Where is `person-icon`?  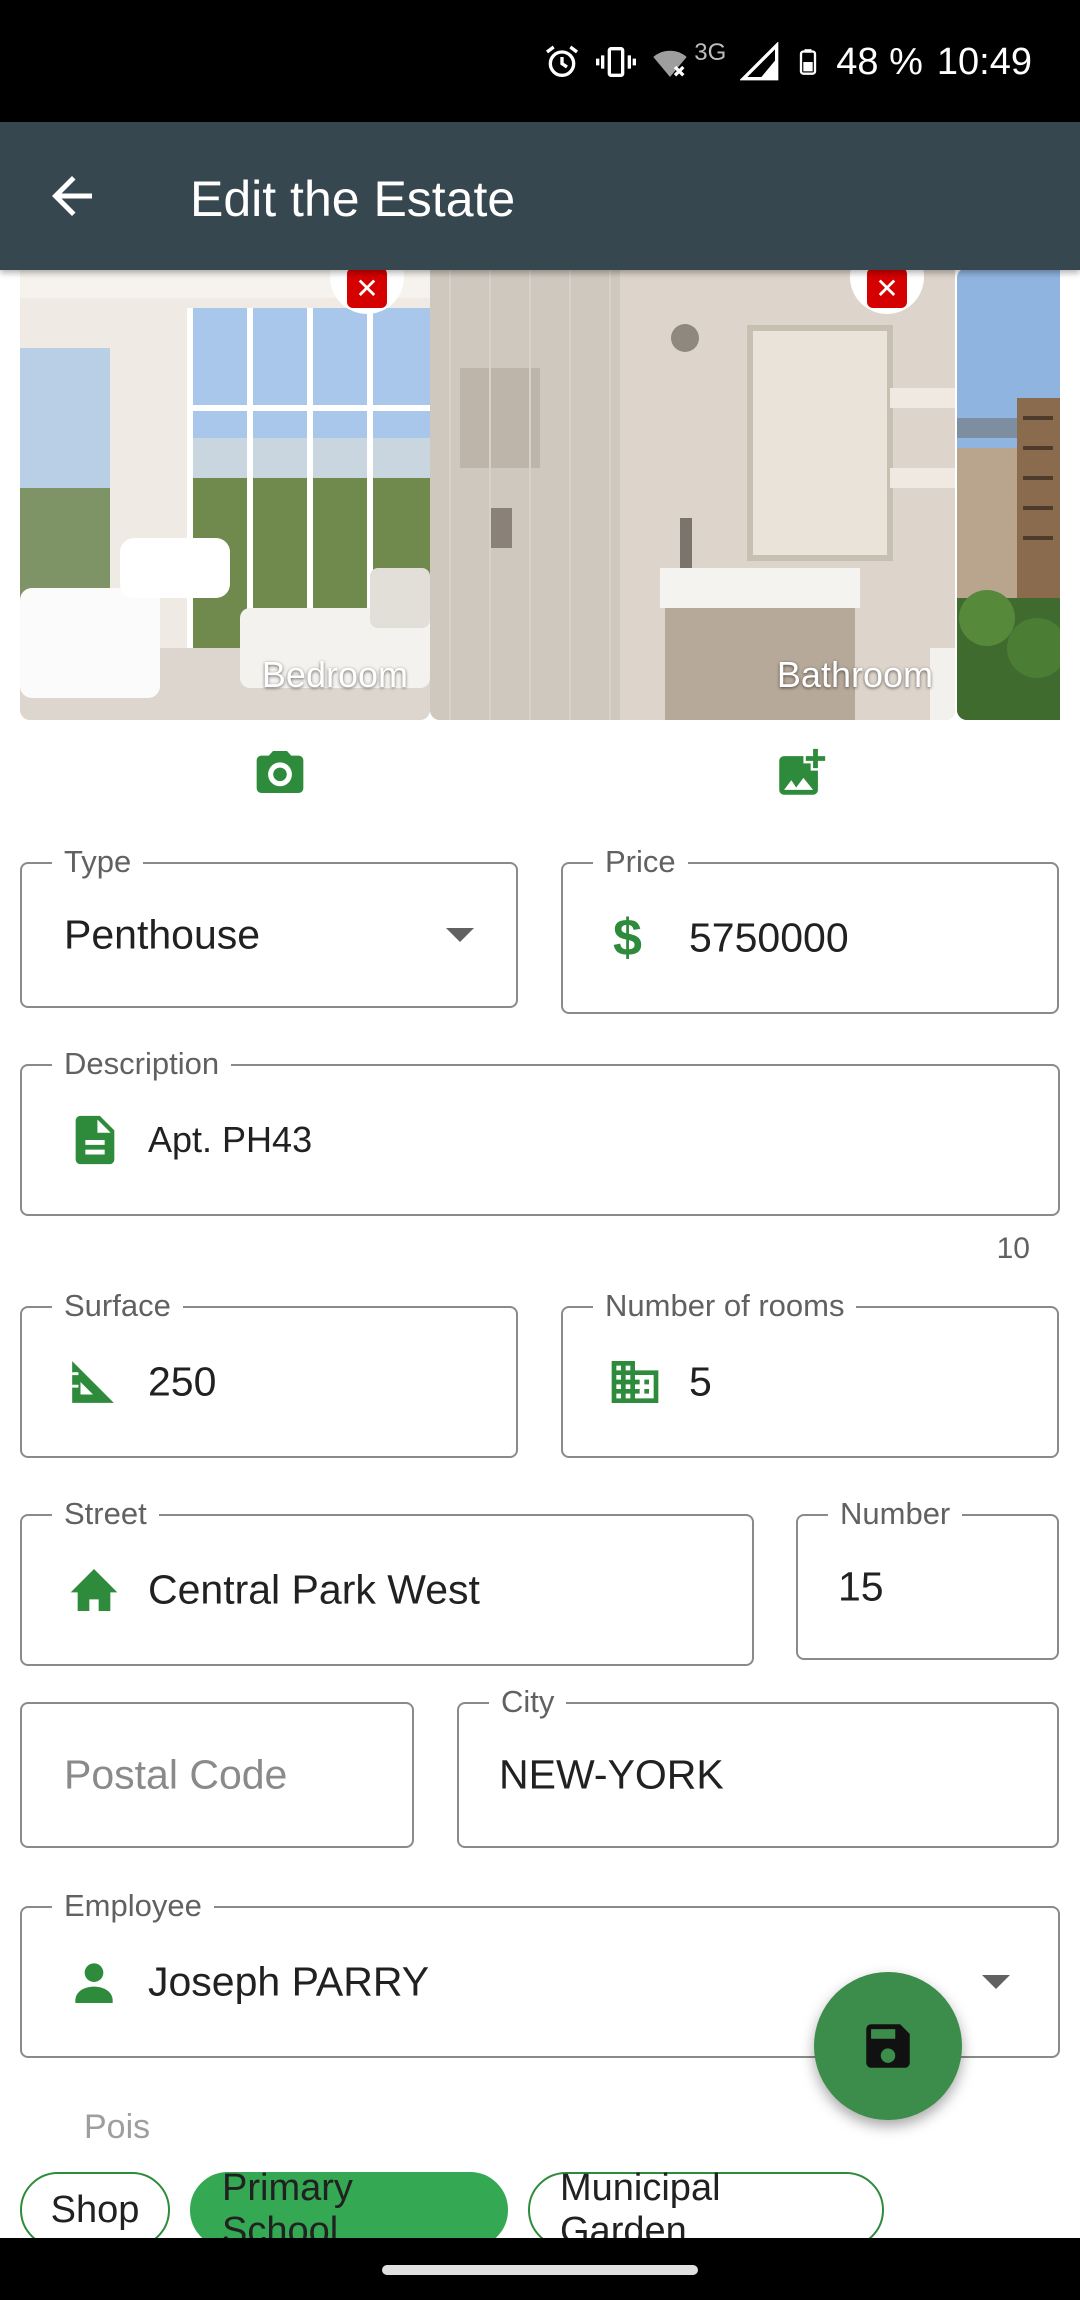 person-icon is located at coordinates (94, 1983).